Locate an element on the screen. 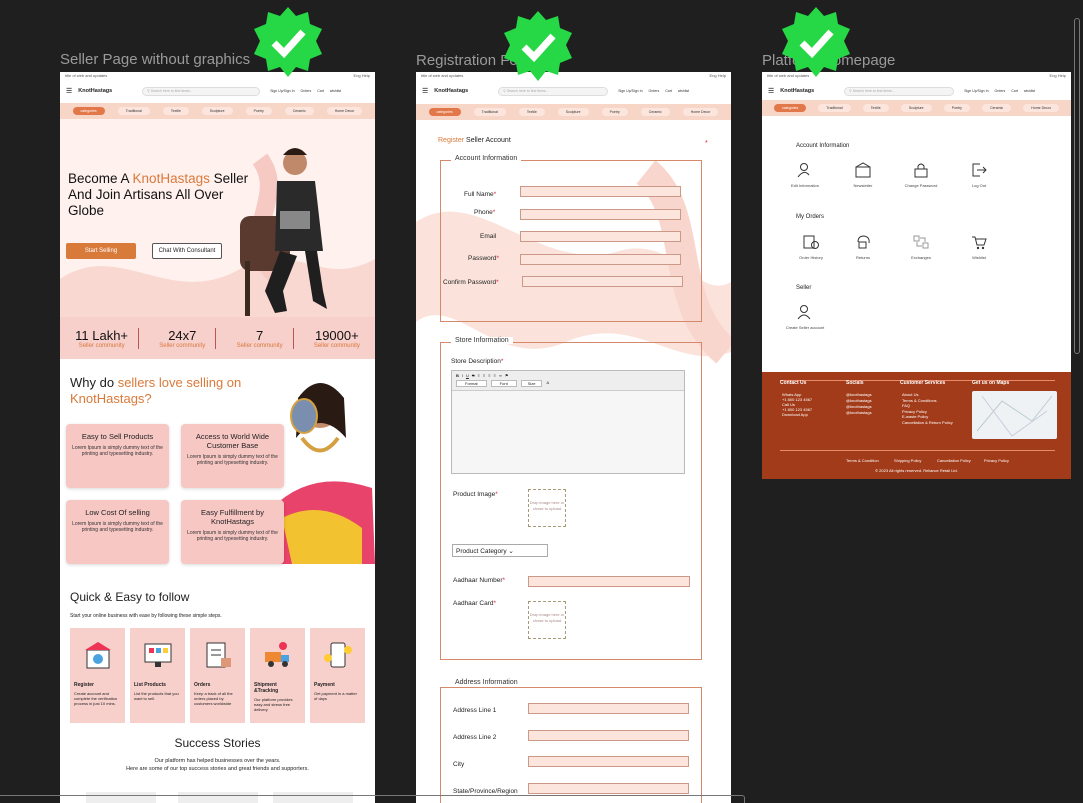 The height and width of the screenshot is (803, 1083). flag-icon: ⚑ is located at coordinates (507, 375).